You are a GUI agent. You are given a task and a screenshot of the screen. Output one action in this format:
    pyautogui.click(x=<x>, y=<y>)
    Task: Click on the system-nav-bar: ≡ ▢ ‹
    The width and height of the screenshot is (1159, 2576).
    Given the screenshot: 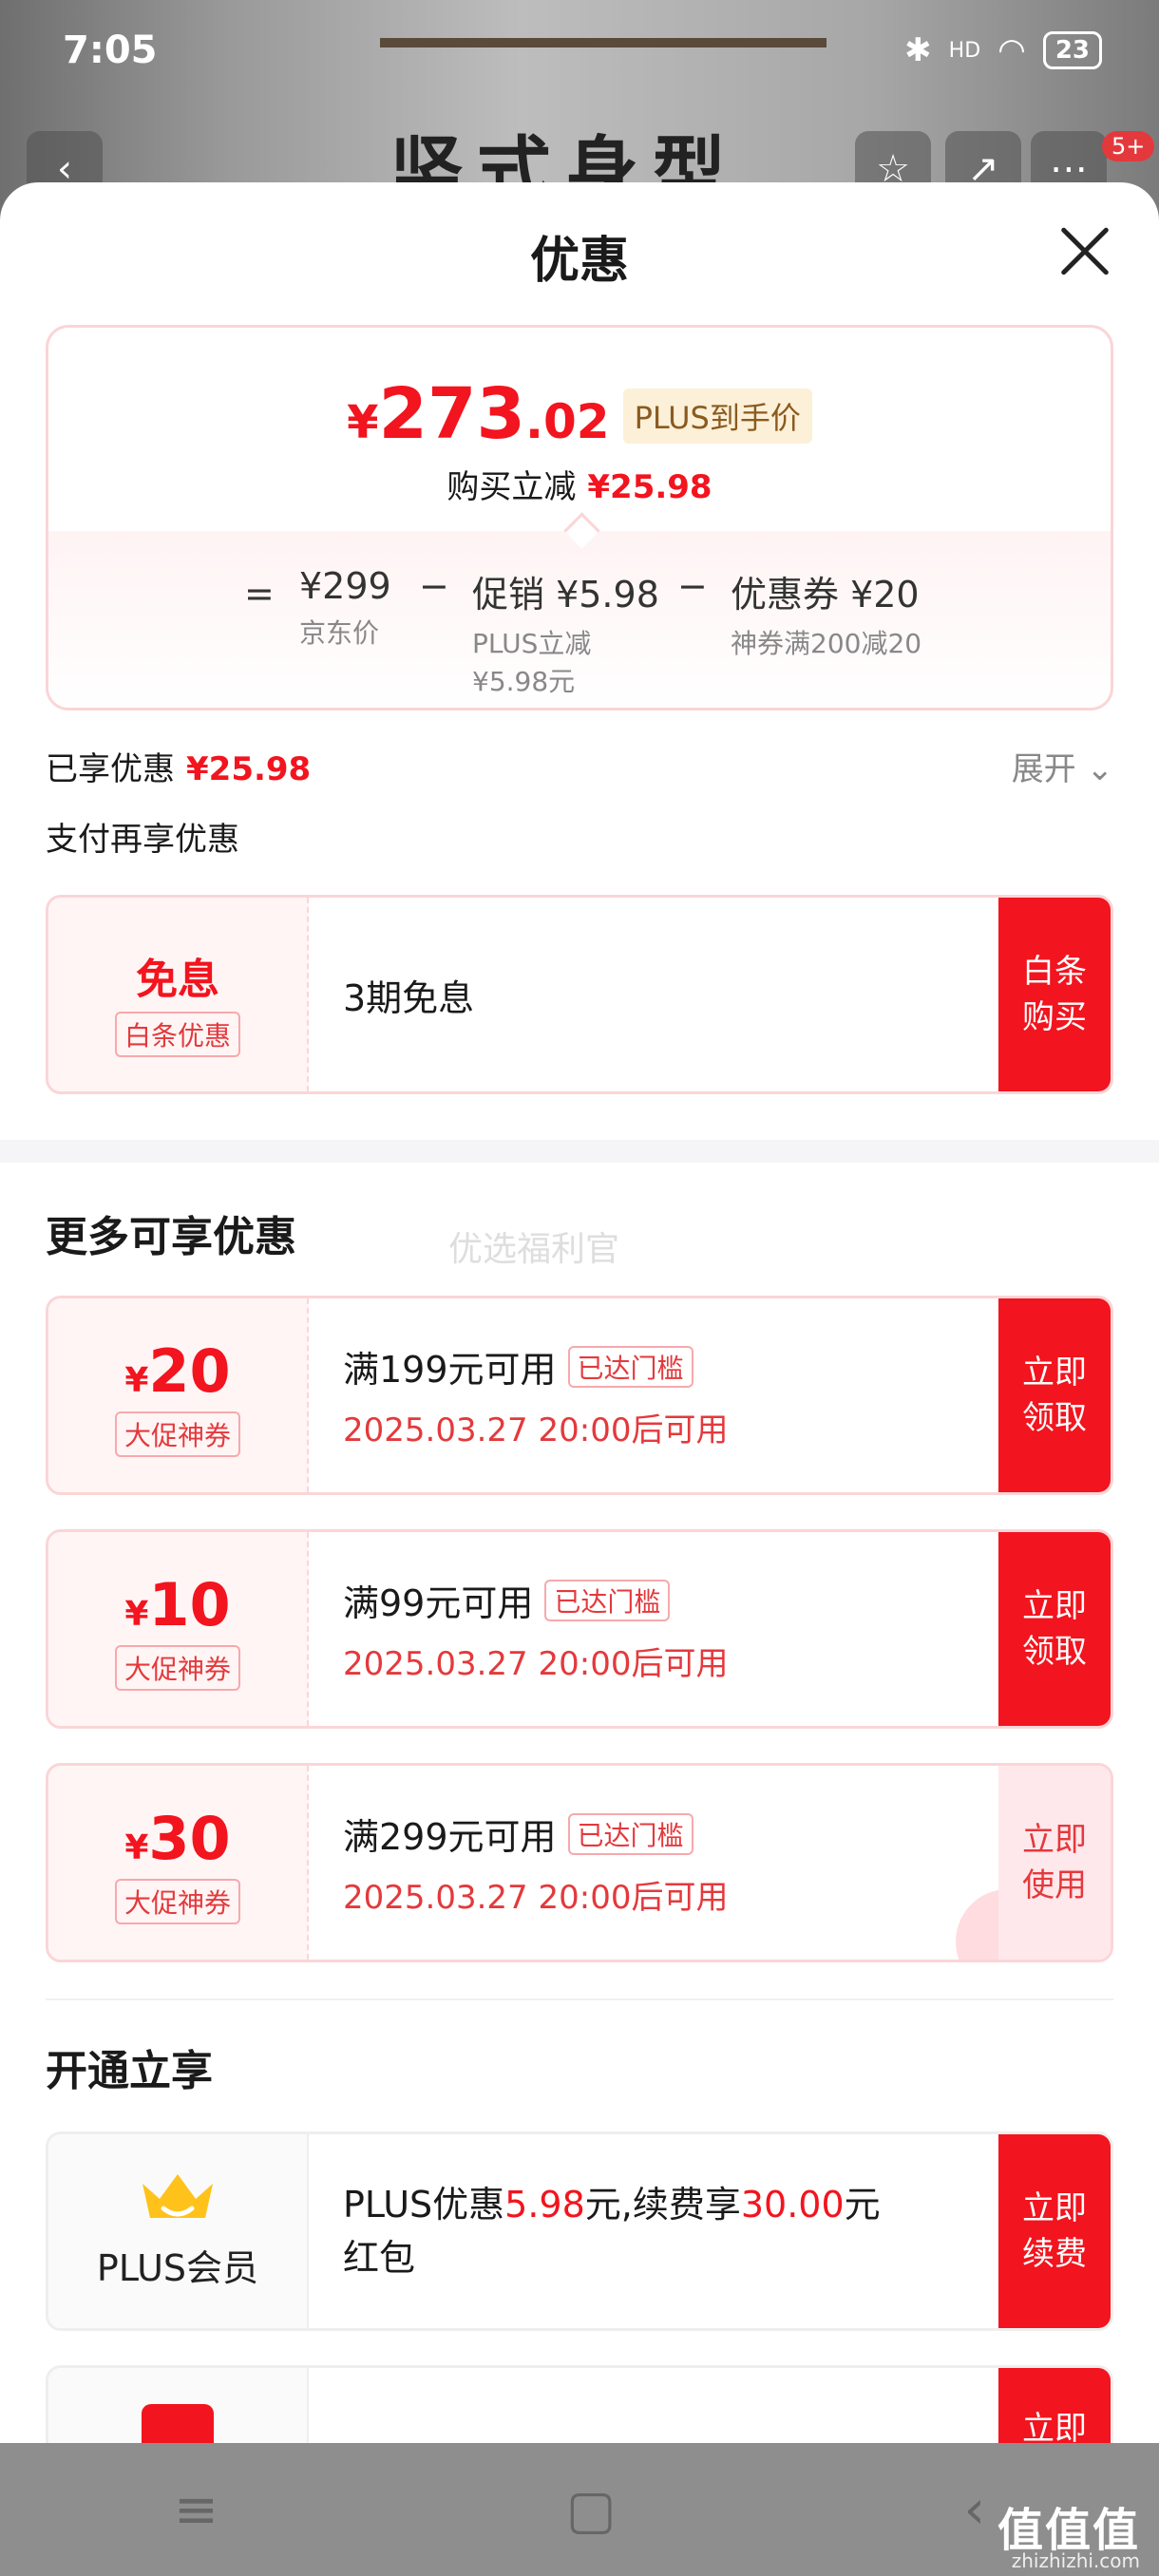 What is the action you would take?
    pyautogui.click(x=579, y=2509)
    